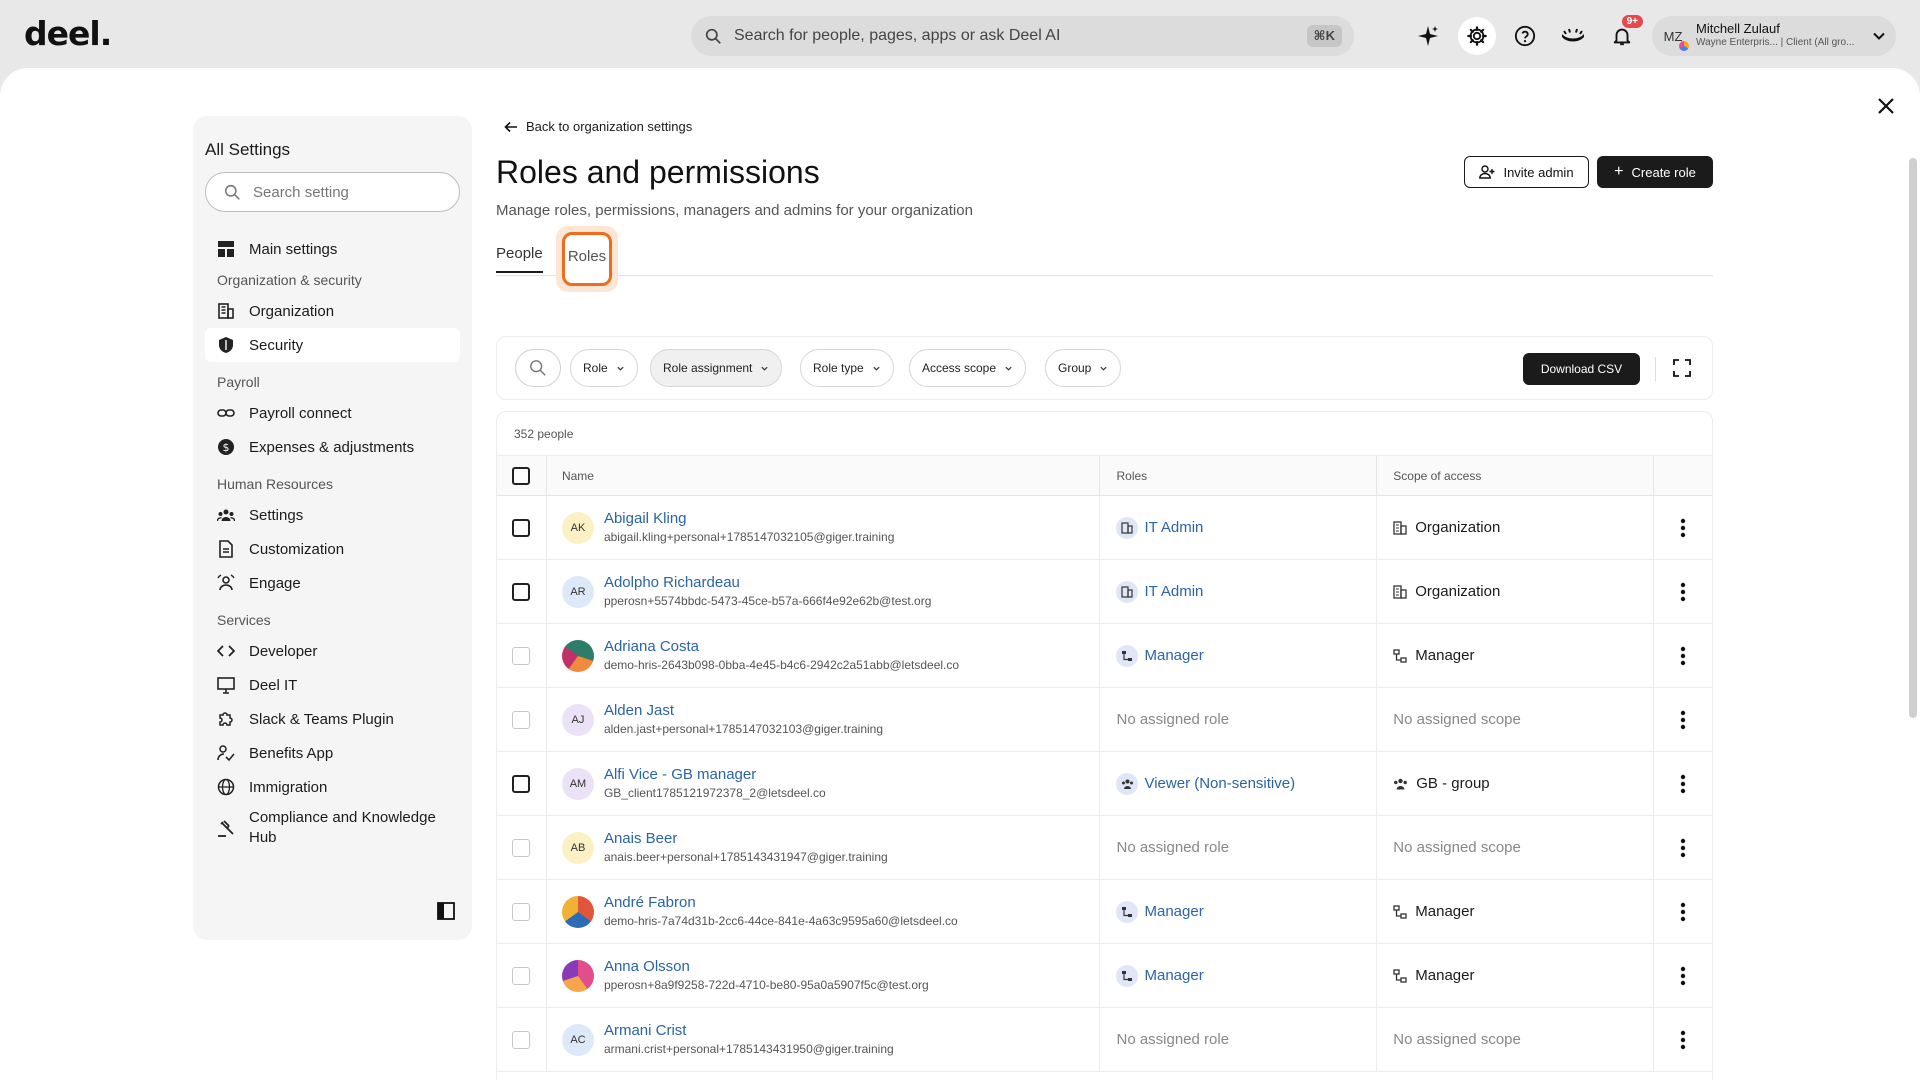  I want to click on role-link: Viewer (Non-sensitive), so click(1205, 783).